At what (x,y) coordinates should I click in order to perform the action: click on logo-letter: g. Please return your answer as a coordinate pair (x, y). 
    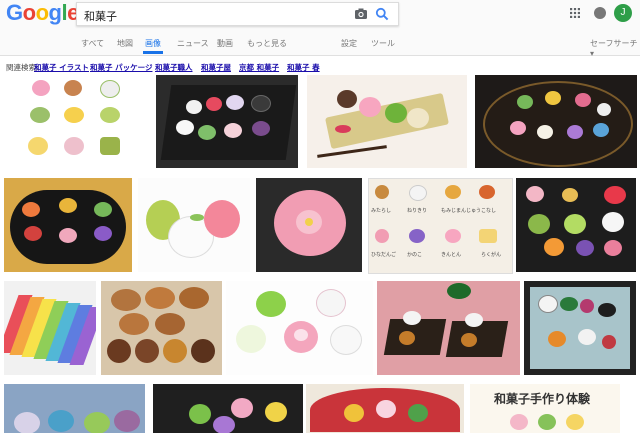
    Looking at the image, I should click on (55, 12).